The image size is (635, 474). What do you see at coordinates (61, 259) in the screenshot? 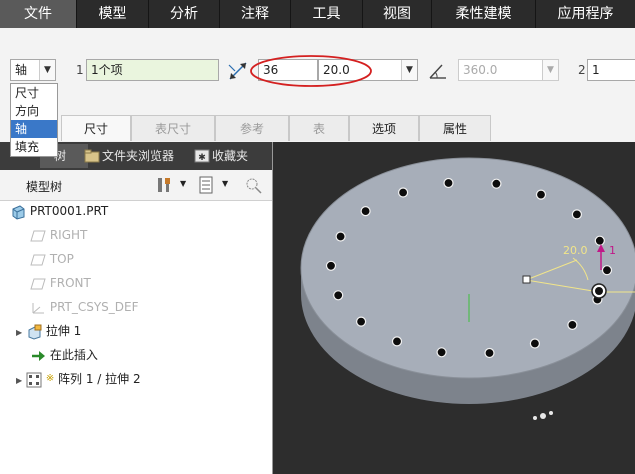
I see `tree-item-label: TOP` at bounding box center [61, 259].